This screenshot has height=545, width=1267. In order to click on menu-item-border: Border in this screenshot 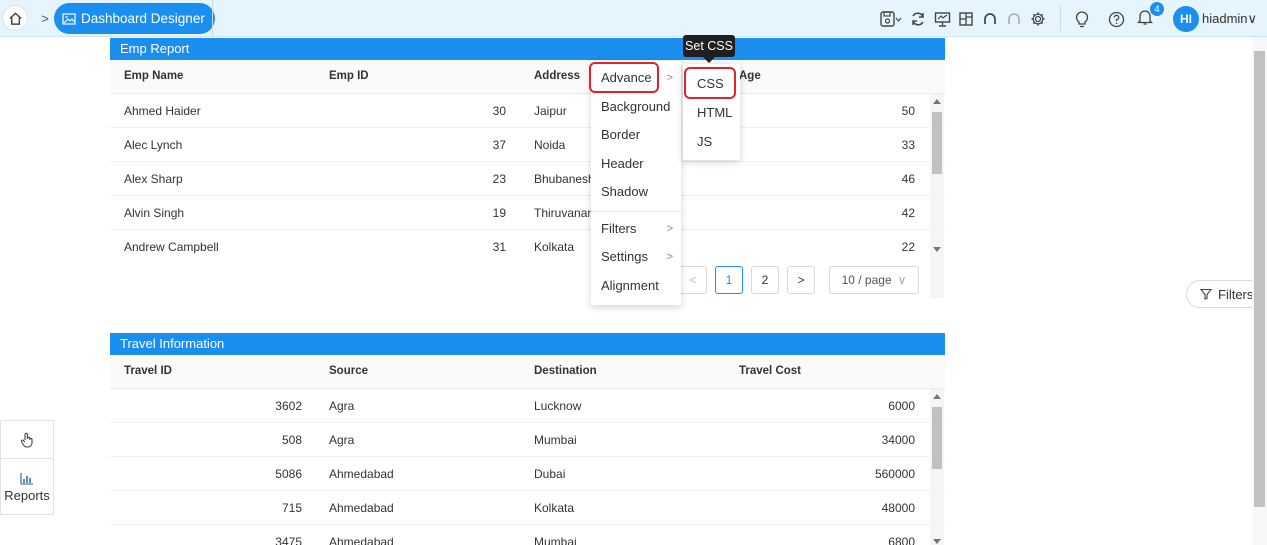, I will do `click(636, 135)`.